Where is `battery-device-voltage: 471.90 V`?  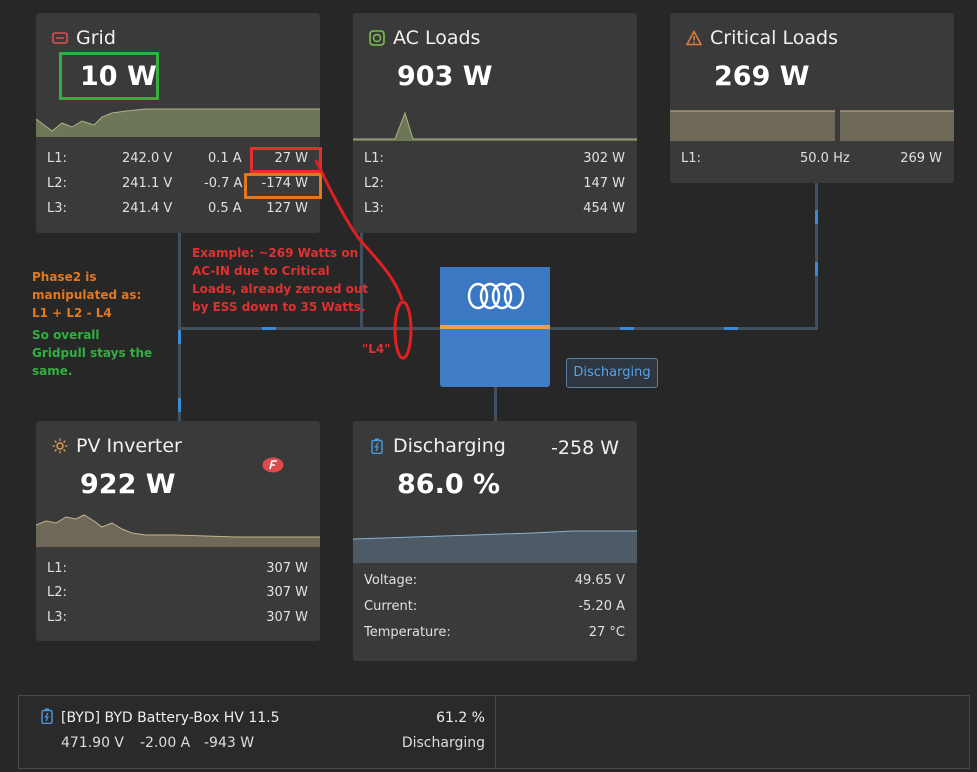 battery-device-voltage: 471.90 V is located at coordinates (93, 743).